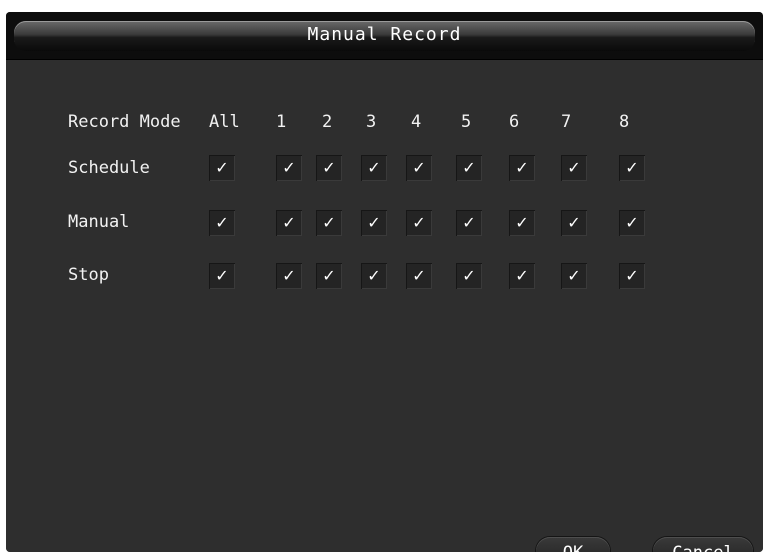 The width and height of the screenshot is (769, 554). I want to click on checkbox-stop-ch6: ✓, so click(522, 276).